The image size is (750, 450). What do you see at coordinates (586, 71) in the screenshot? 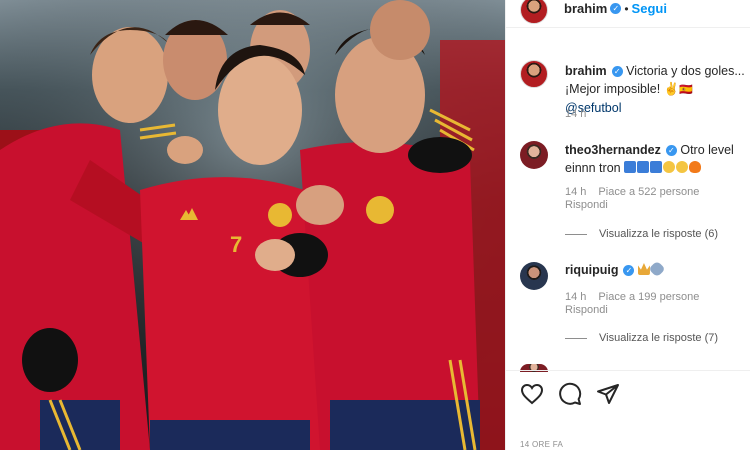
I see `caption-username: brahim` at bounding box center [586, 71].